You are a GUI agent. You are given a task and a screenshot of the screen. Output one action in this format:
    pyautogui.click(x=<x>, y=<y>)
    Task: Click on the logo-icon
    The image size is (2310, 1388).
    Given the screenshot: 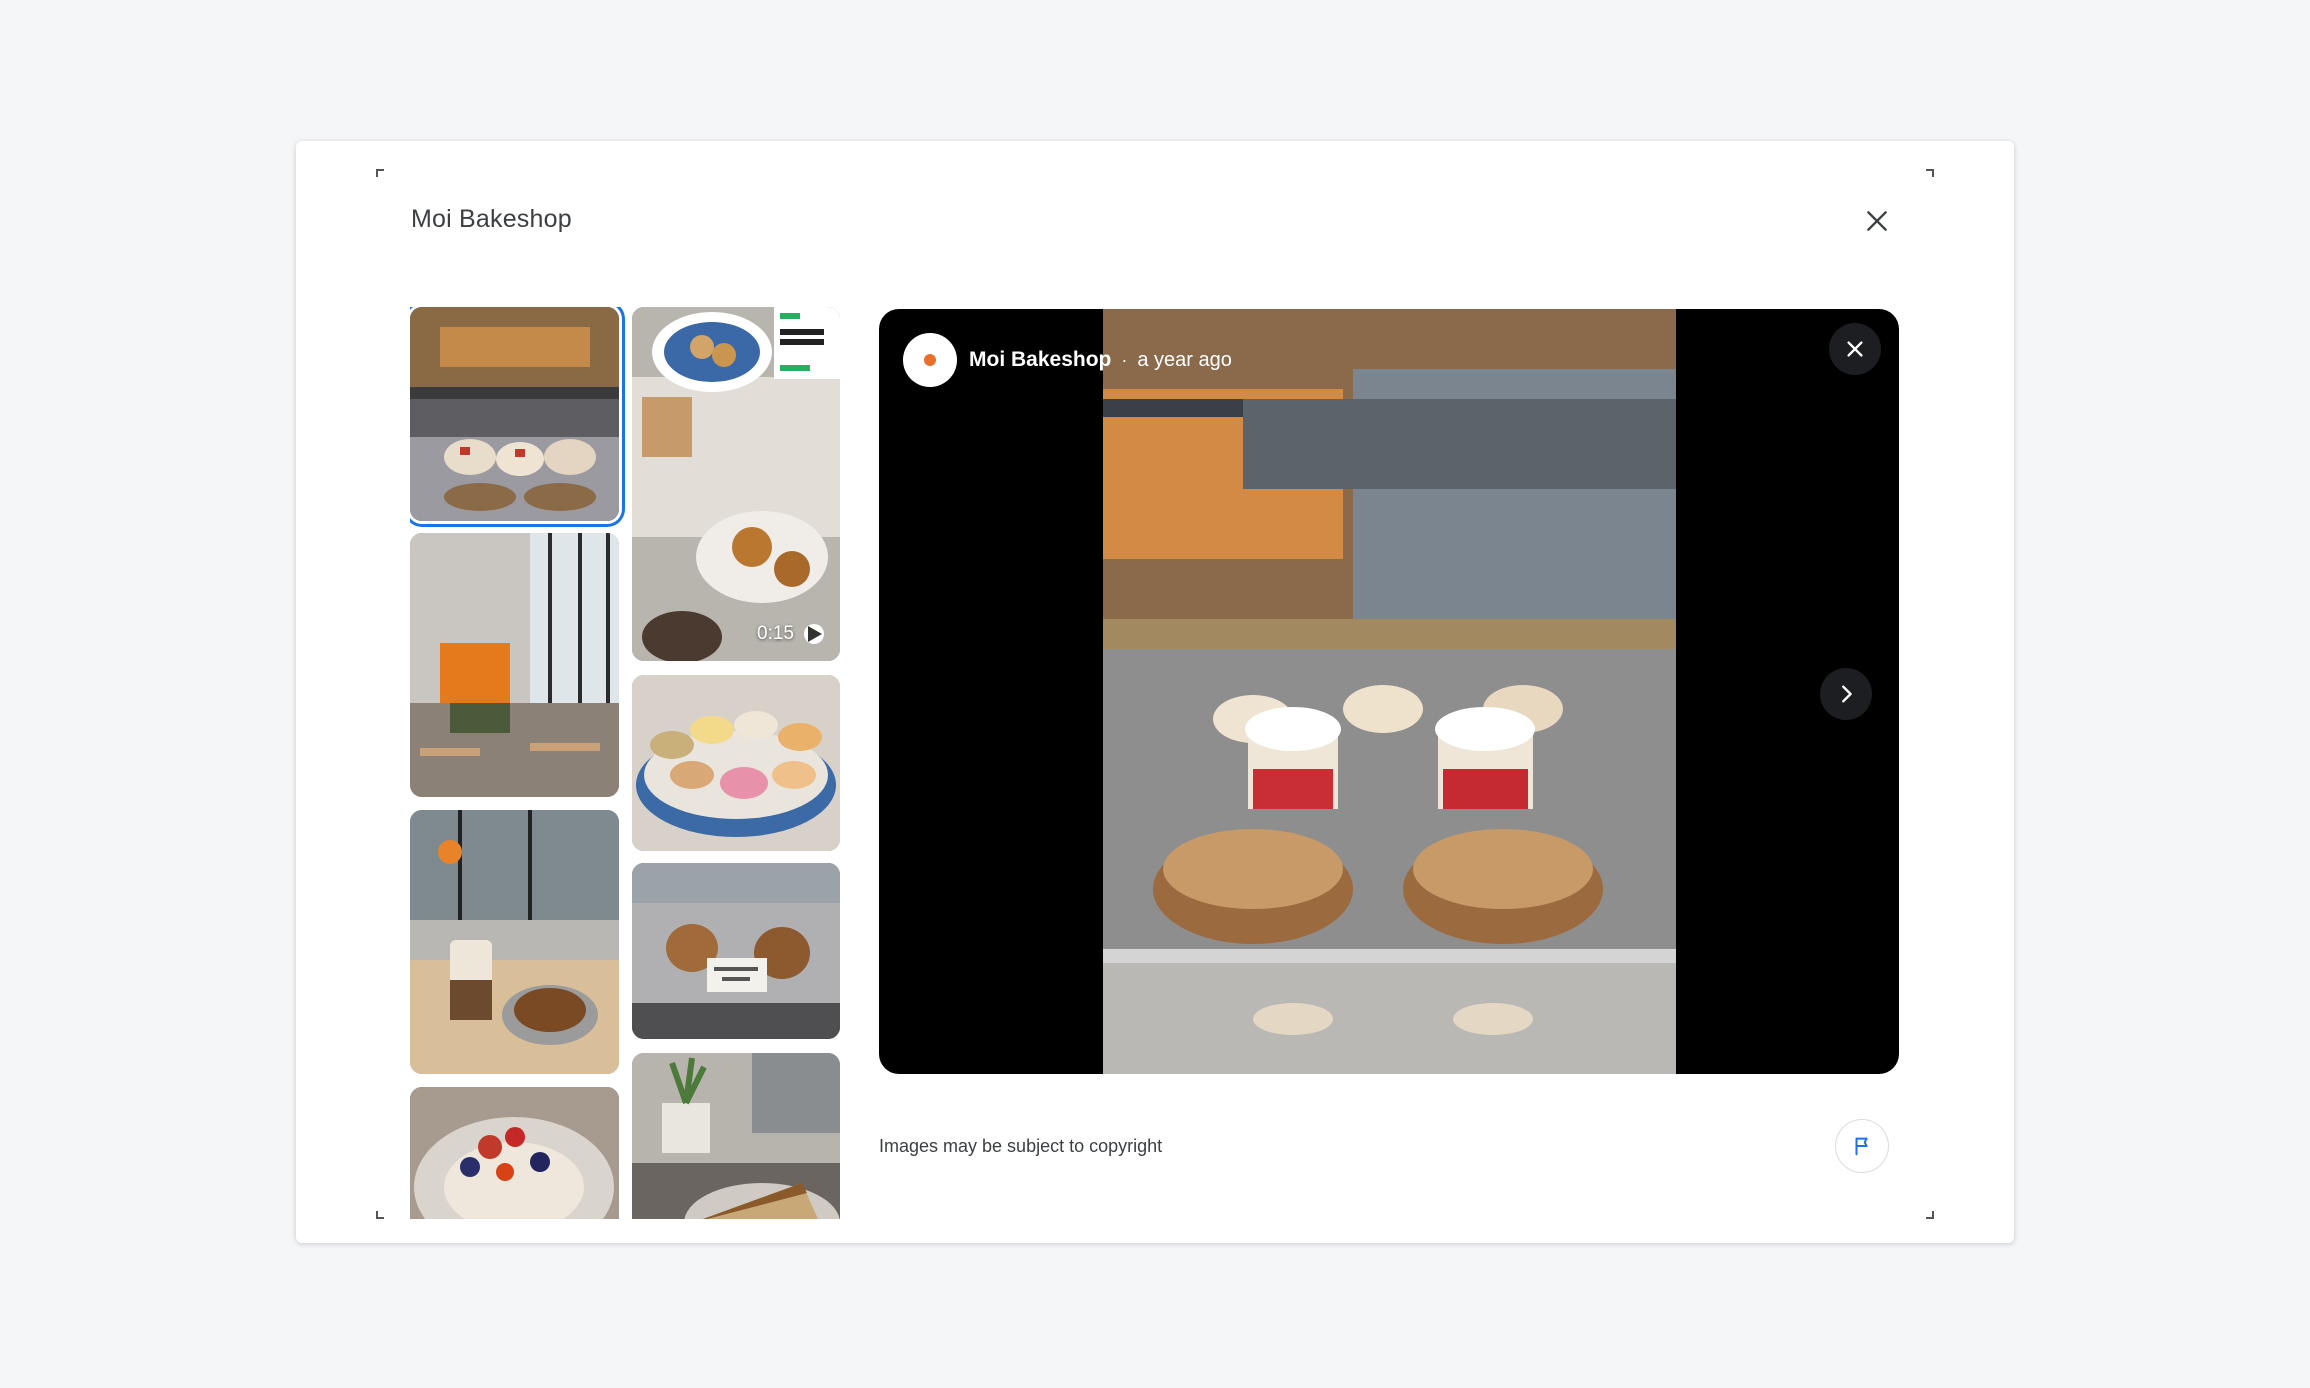 What is the action you would take?
    pyautogui.click(x=930, y=360)
    